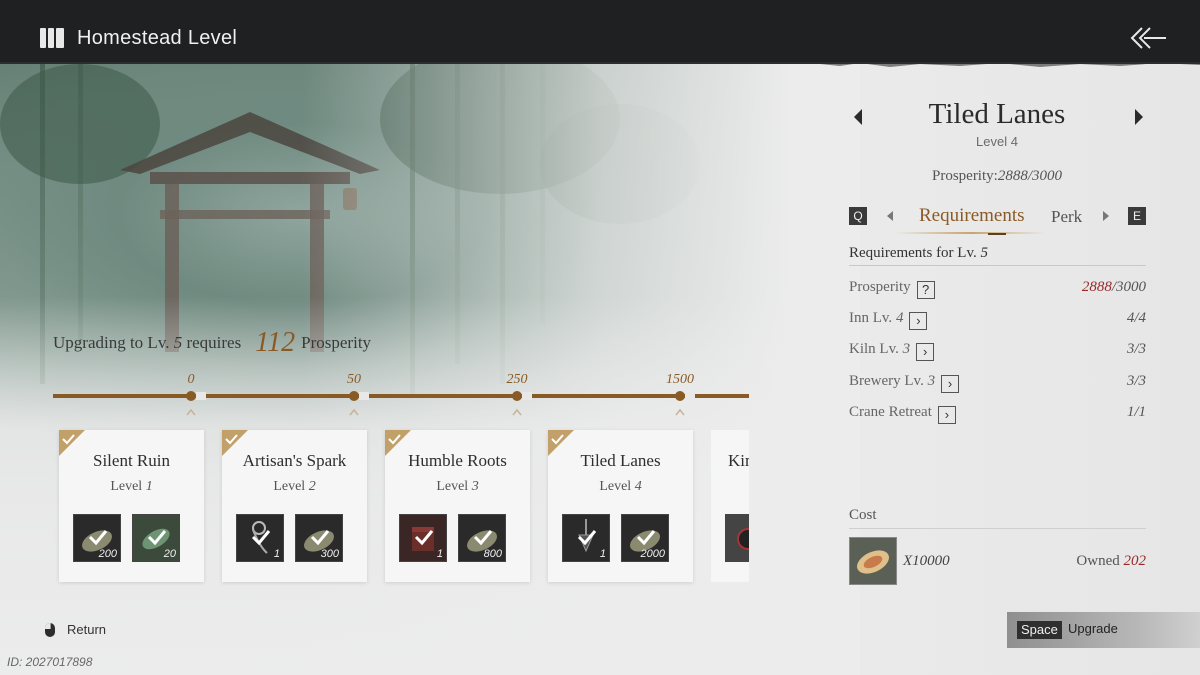  Describe the element at coordinates (997, 320) in the screenshot. I see `requirement-inn: Inn Lv. 4 › 4/4` at that location.